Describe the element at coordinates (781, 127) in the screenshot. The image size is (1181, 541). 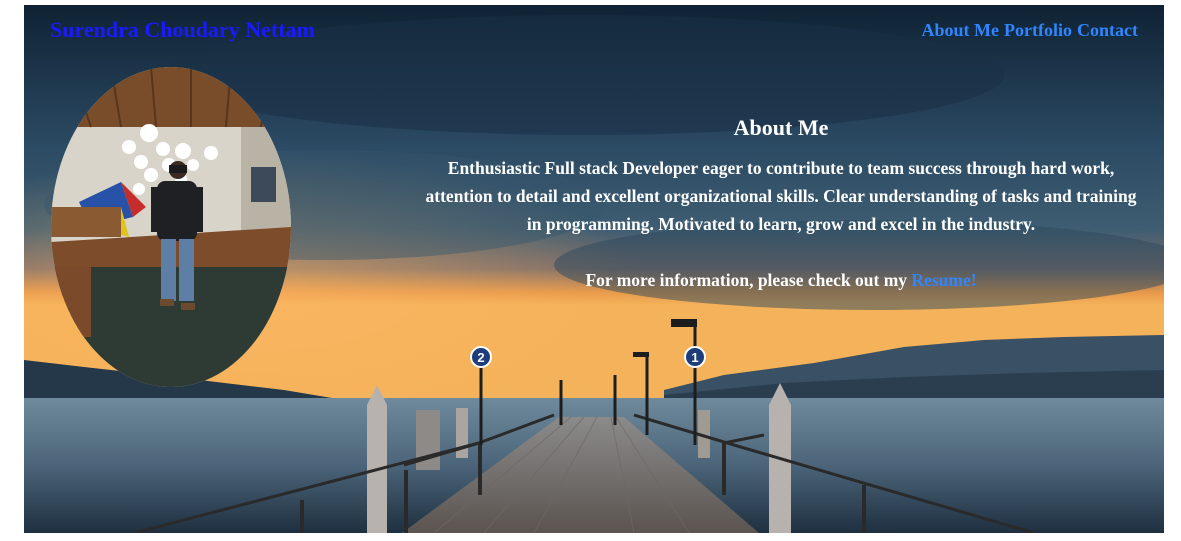
I see `about-heading: About Me` at that location.